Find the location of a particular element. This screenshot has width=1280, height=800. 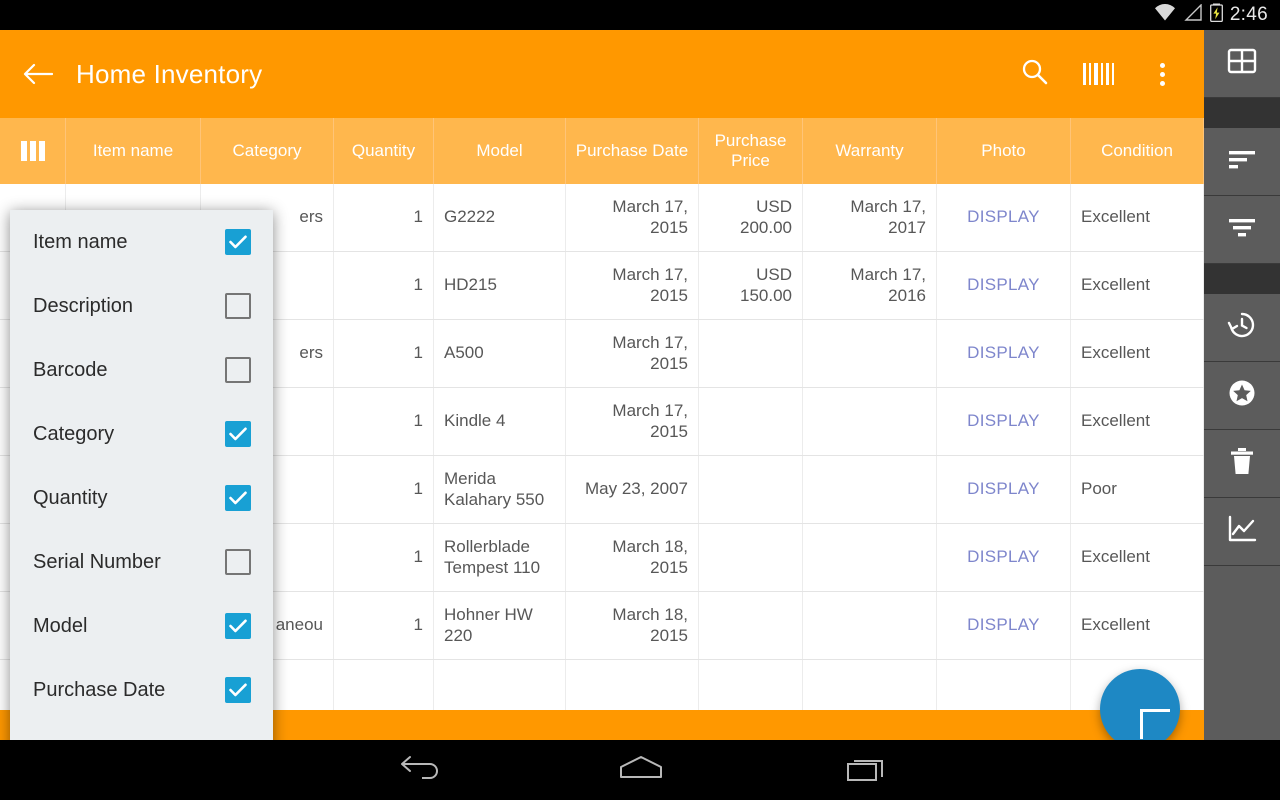

rail-filler is located at coordinates (1242, 653).